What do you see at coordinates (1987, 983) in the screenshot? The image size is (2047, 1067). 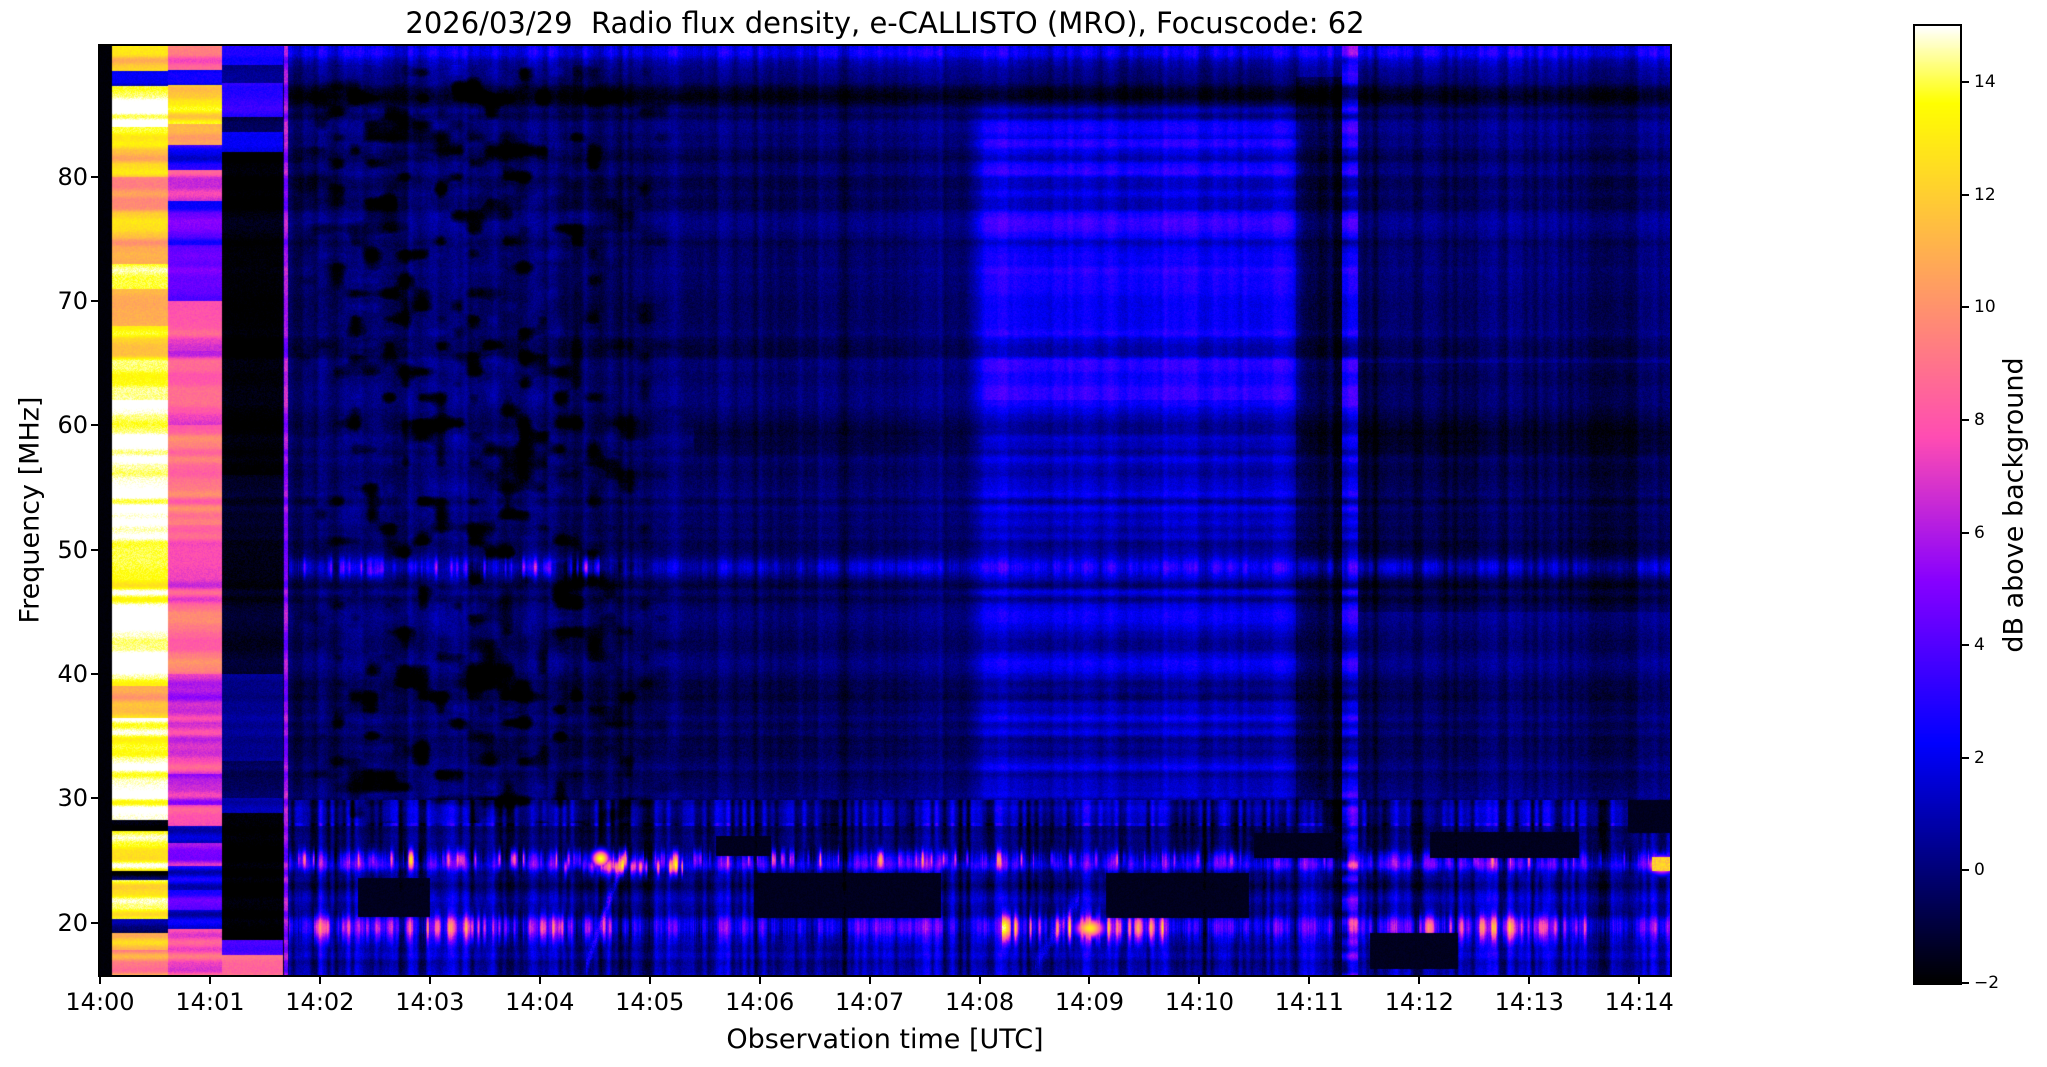 I see `colorbar-tick-label: −2` at bounding box center [1987, 983].